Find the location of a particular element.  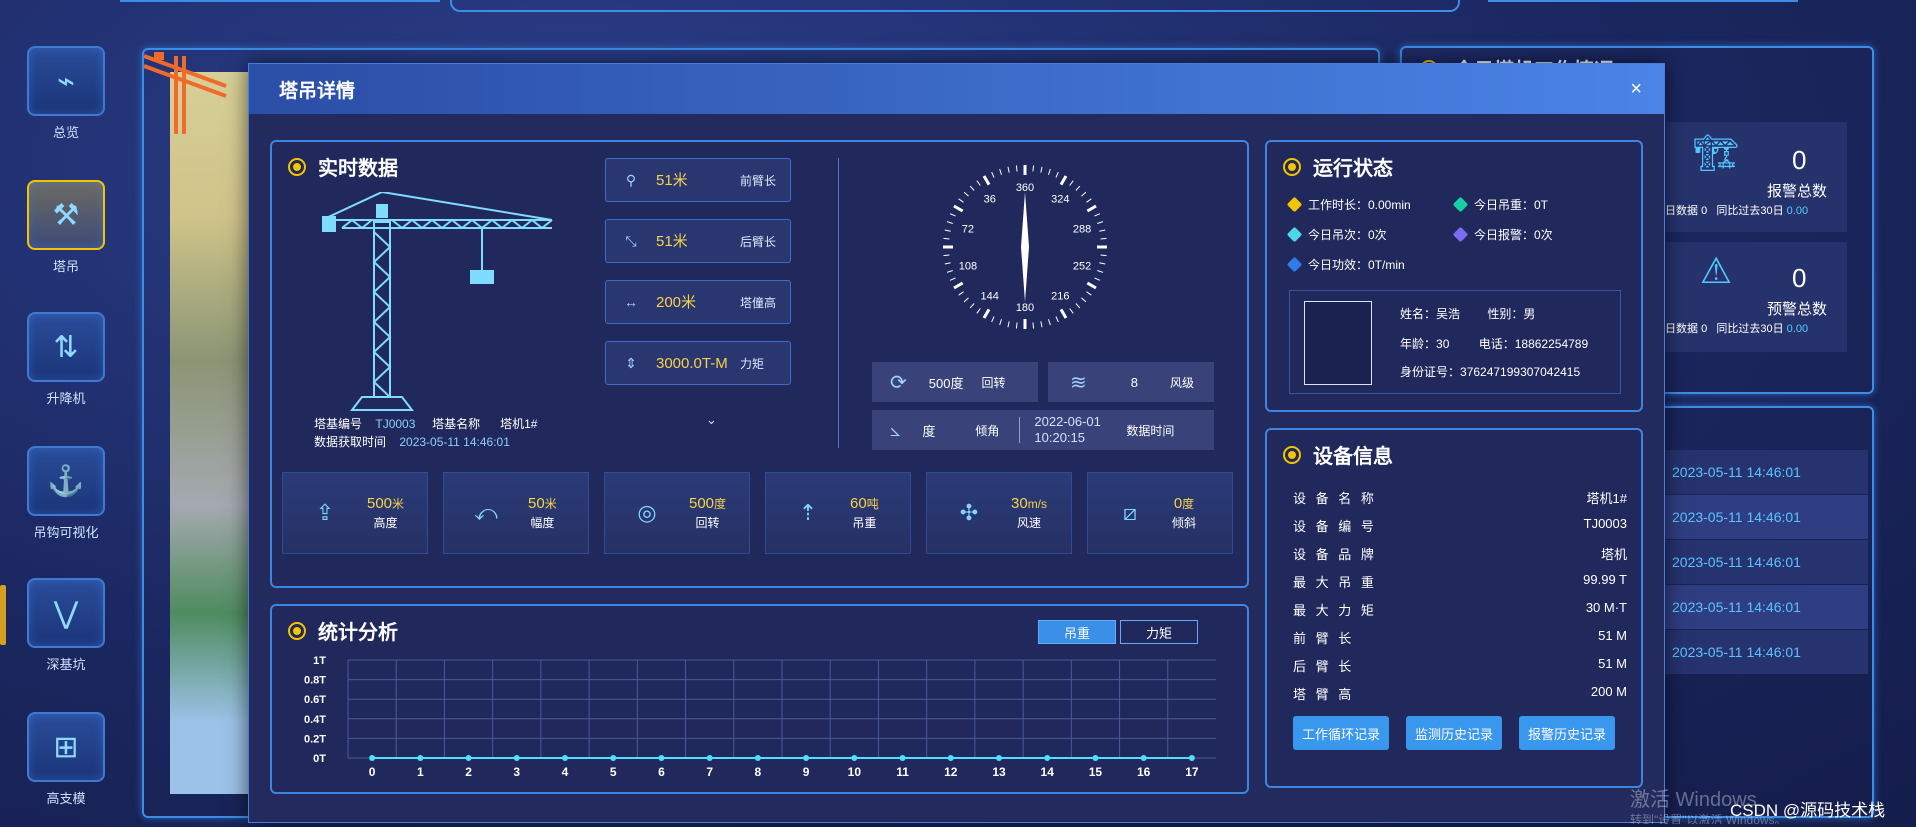

hexagon-icon is located at coordinates (1460, 204).